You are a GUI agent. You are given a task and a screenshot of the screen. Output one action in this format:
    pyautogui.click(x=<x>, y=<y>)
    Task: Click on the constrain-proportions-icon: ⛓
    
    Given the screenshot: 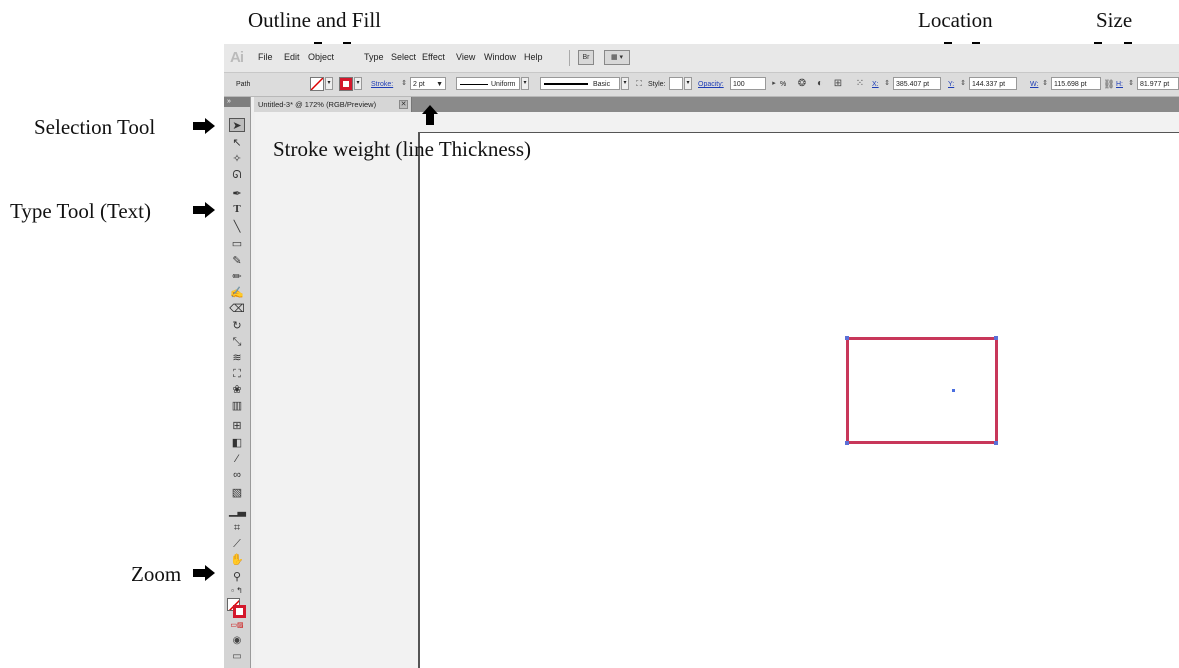 What is the action you would take?
    pyautogui.click(x=1109, y=84)
    